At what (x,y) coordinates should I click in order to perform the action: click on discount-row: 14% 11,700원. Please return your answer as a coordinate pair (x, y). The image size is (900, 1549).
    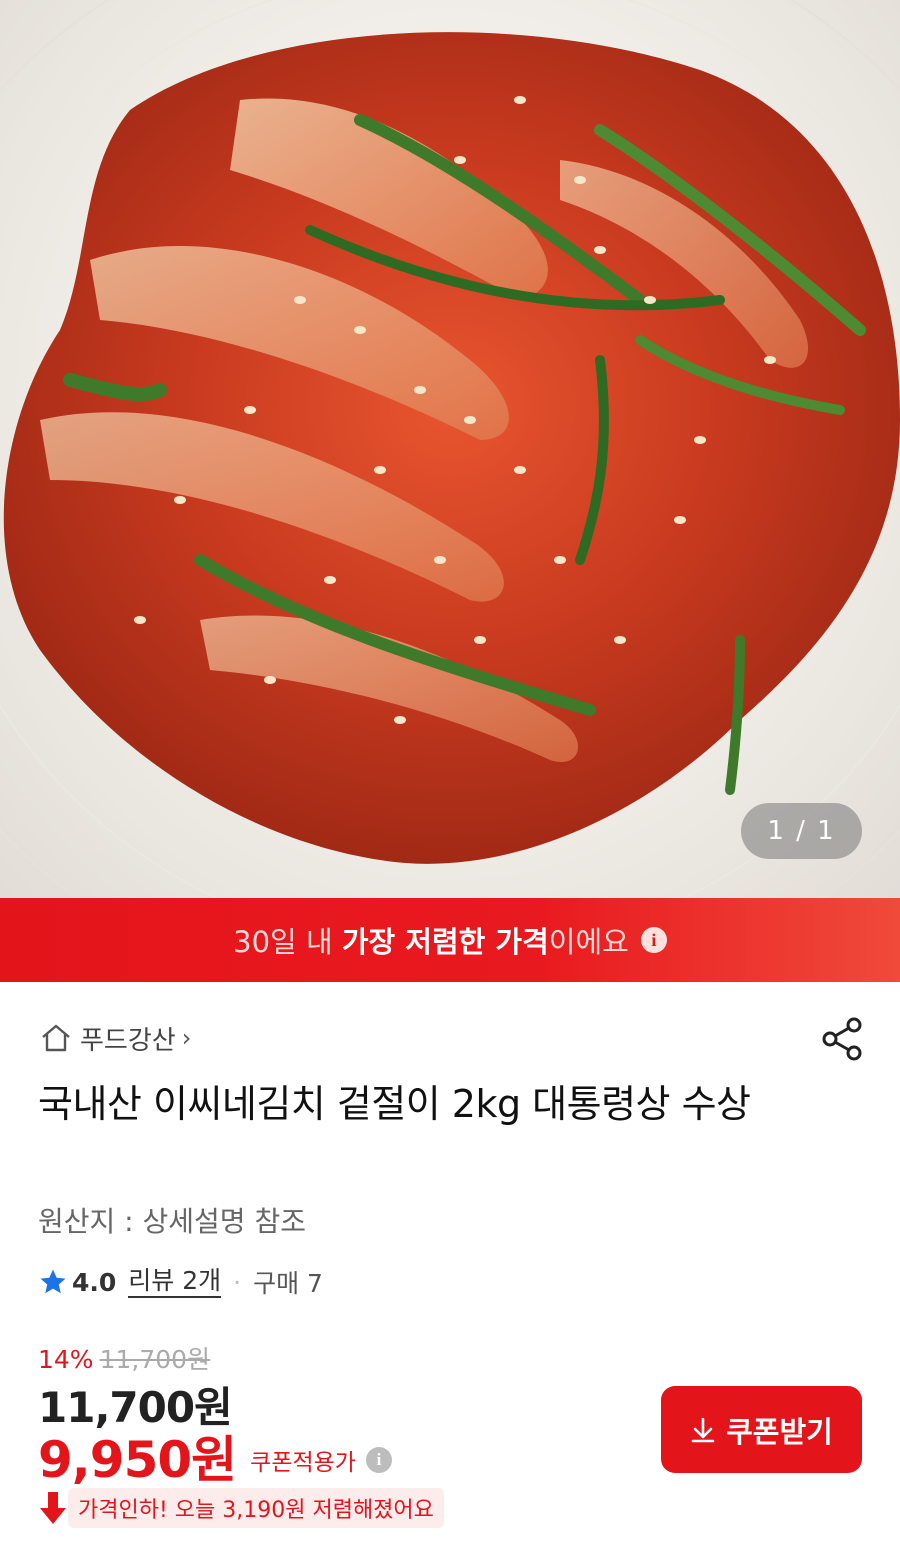
    Looking at the image, I should click on (124, 1358).